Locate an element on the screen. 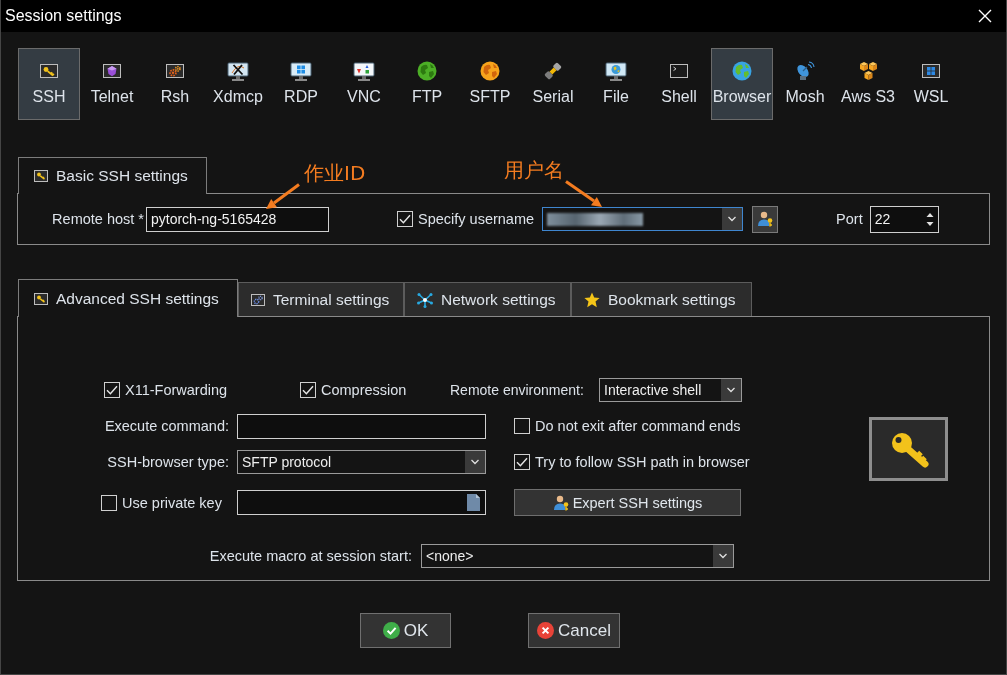 The height and width of the screenshot is (675, 1007). checkbox-label: X11-Forwarding is located at coordinates (176, 390).